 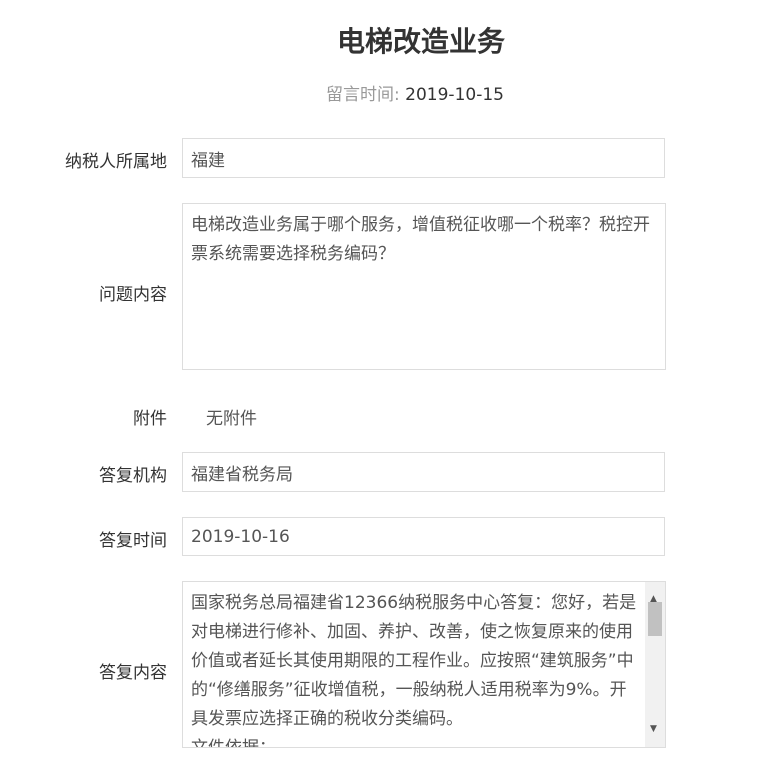 What do you see at coordinates (363, 95) in the screenshot?
I see `message-time-label: 留言时间:` at bounding box center [363, 95].